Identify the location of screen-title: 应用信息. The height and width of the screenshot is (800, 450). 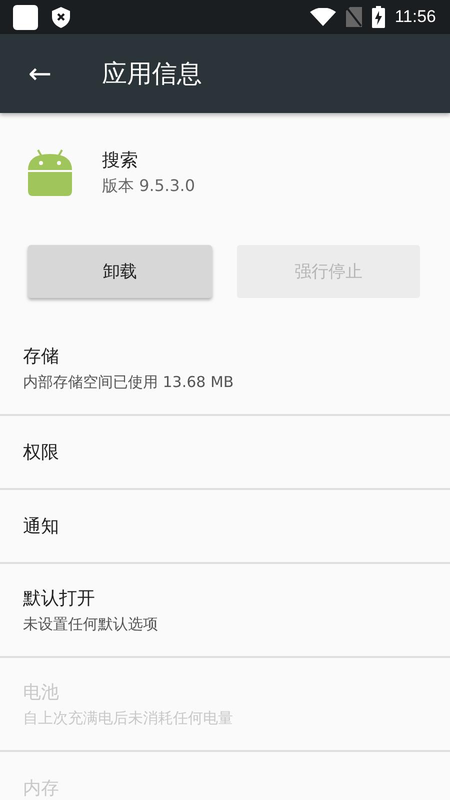
(152, 74).